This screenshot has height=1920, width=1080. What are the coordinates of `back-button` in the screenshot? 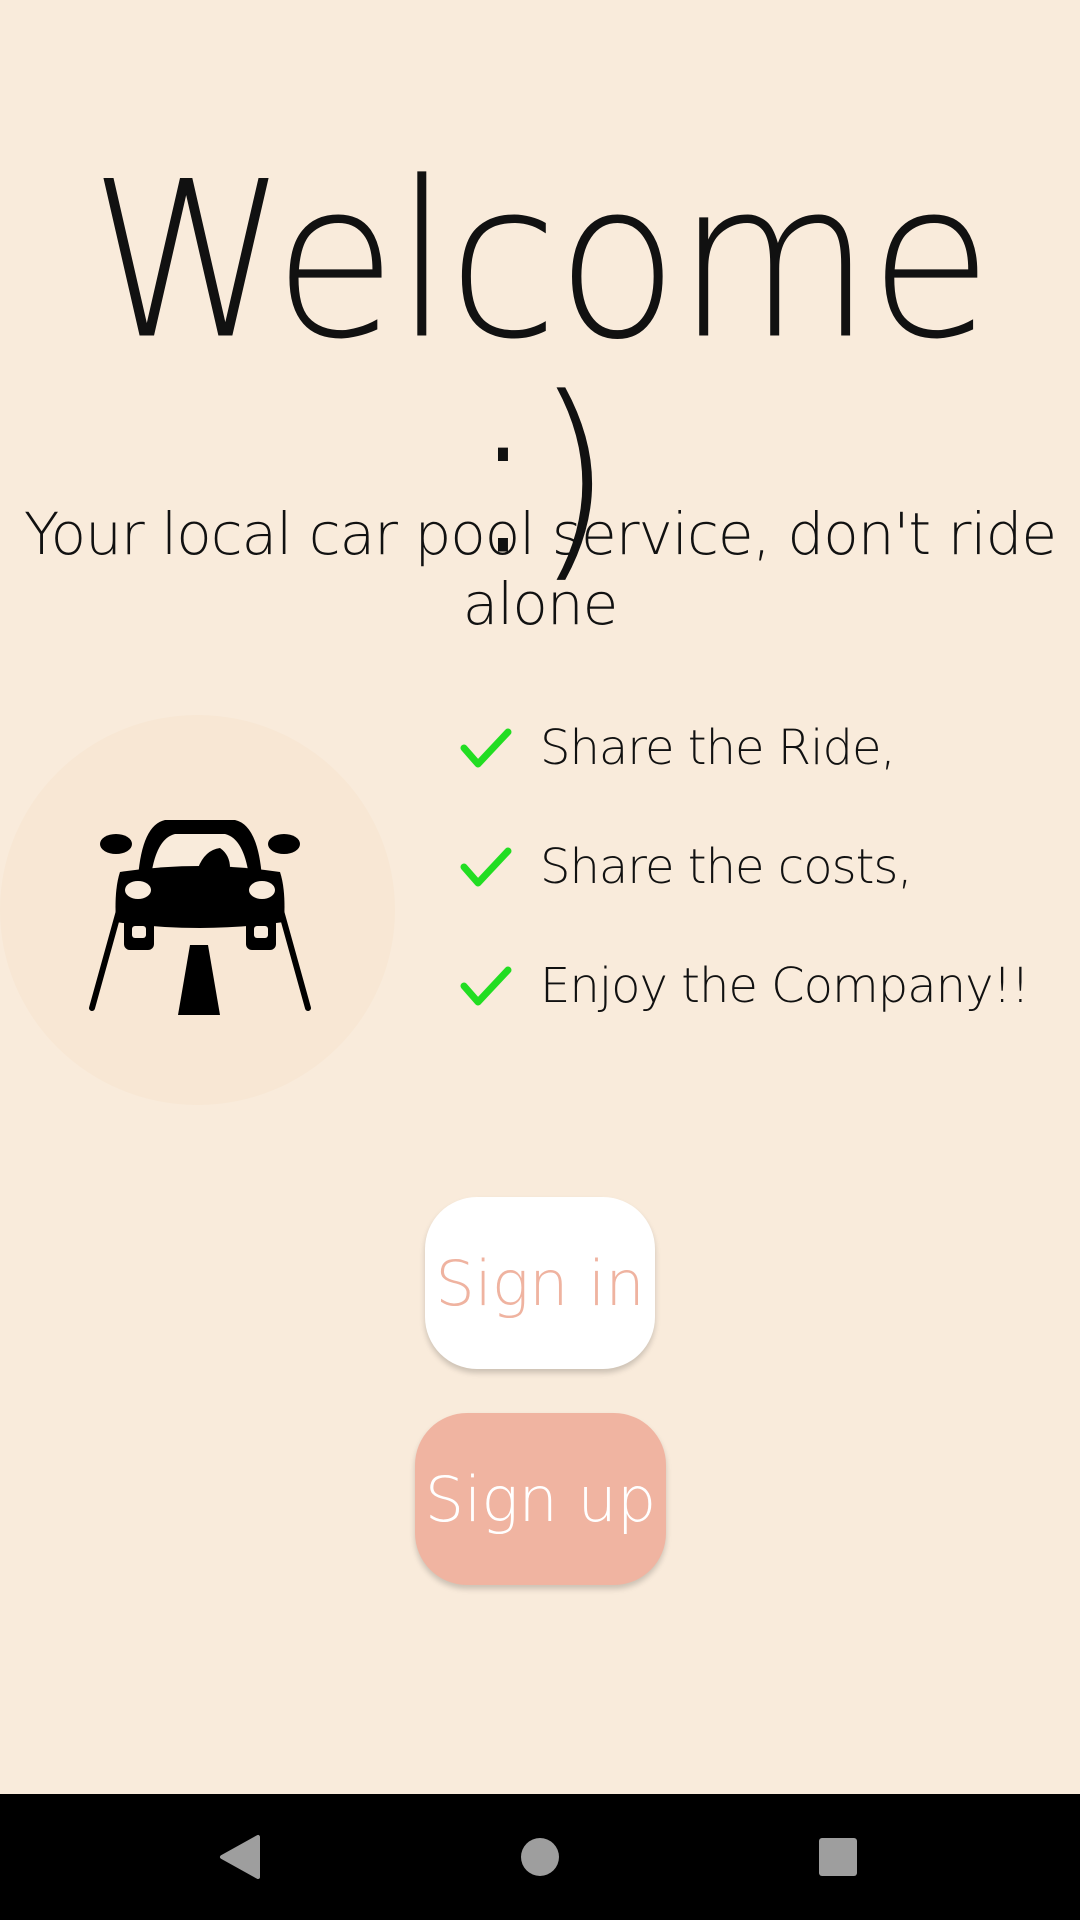 It's located at (240, 1857).